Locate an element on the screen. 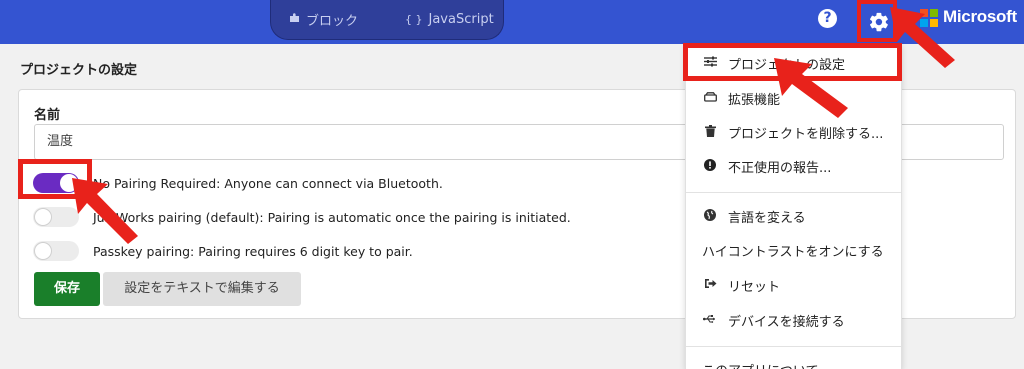  top-bar: ブロック { } JavaScript ? Microsoft is located at coordinates (512, 22).